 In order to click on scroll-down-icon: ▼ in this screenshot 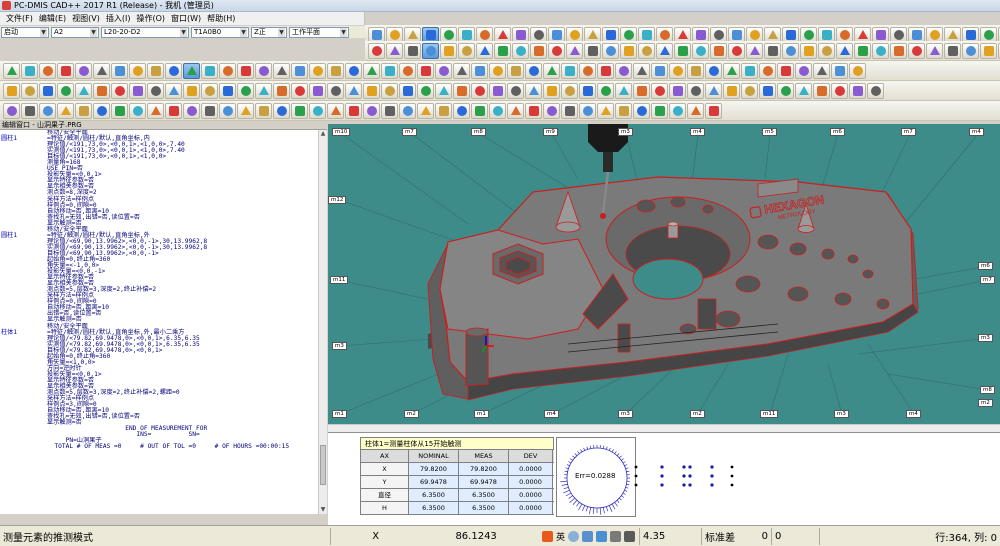, I will do `click(323, 510)`.